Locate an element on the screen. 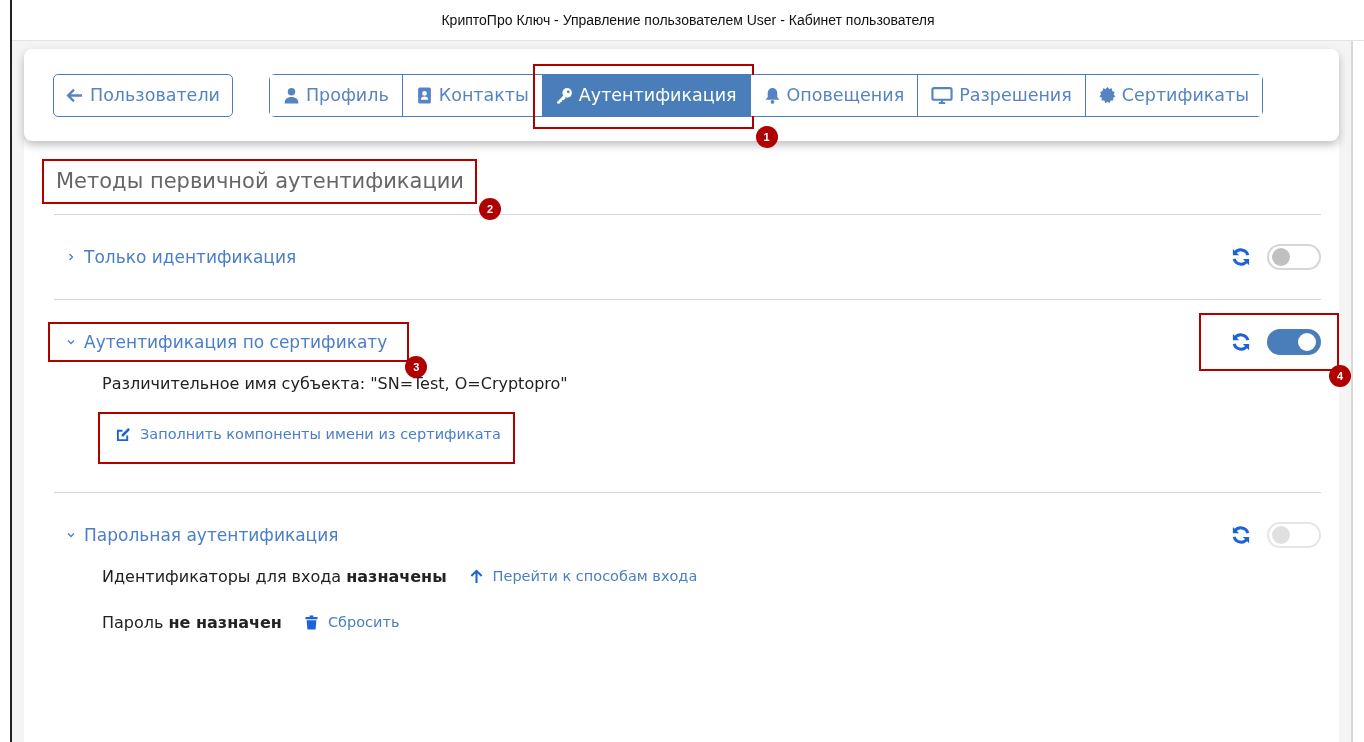 The width and height of the screenshot is (1364, 742). key-icon is located at coordinates (564, 95).